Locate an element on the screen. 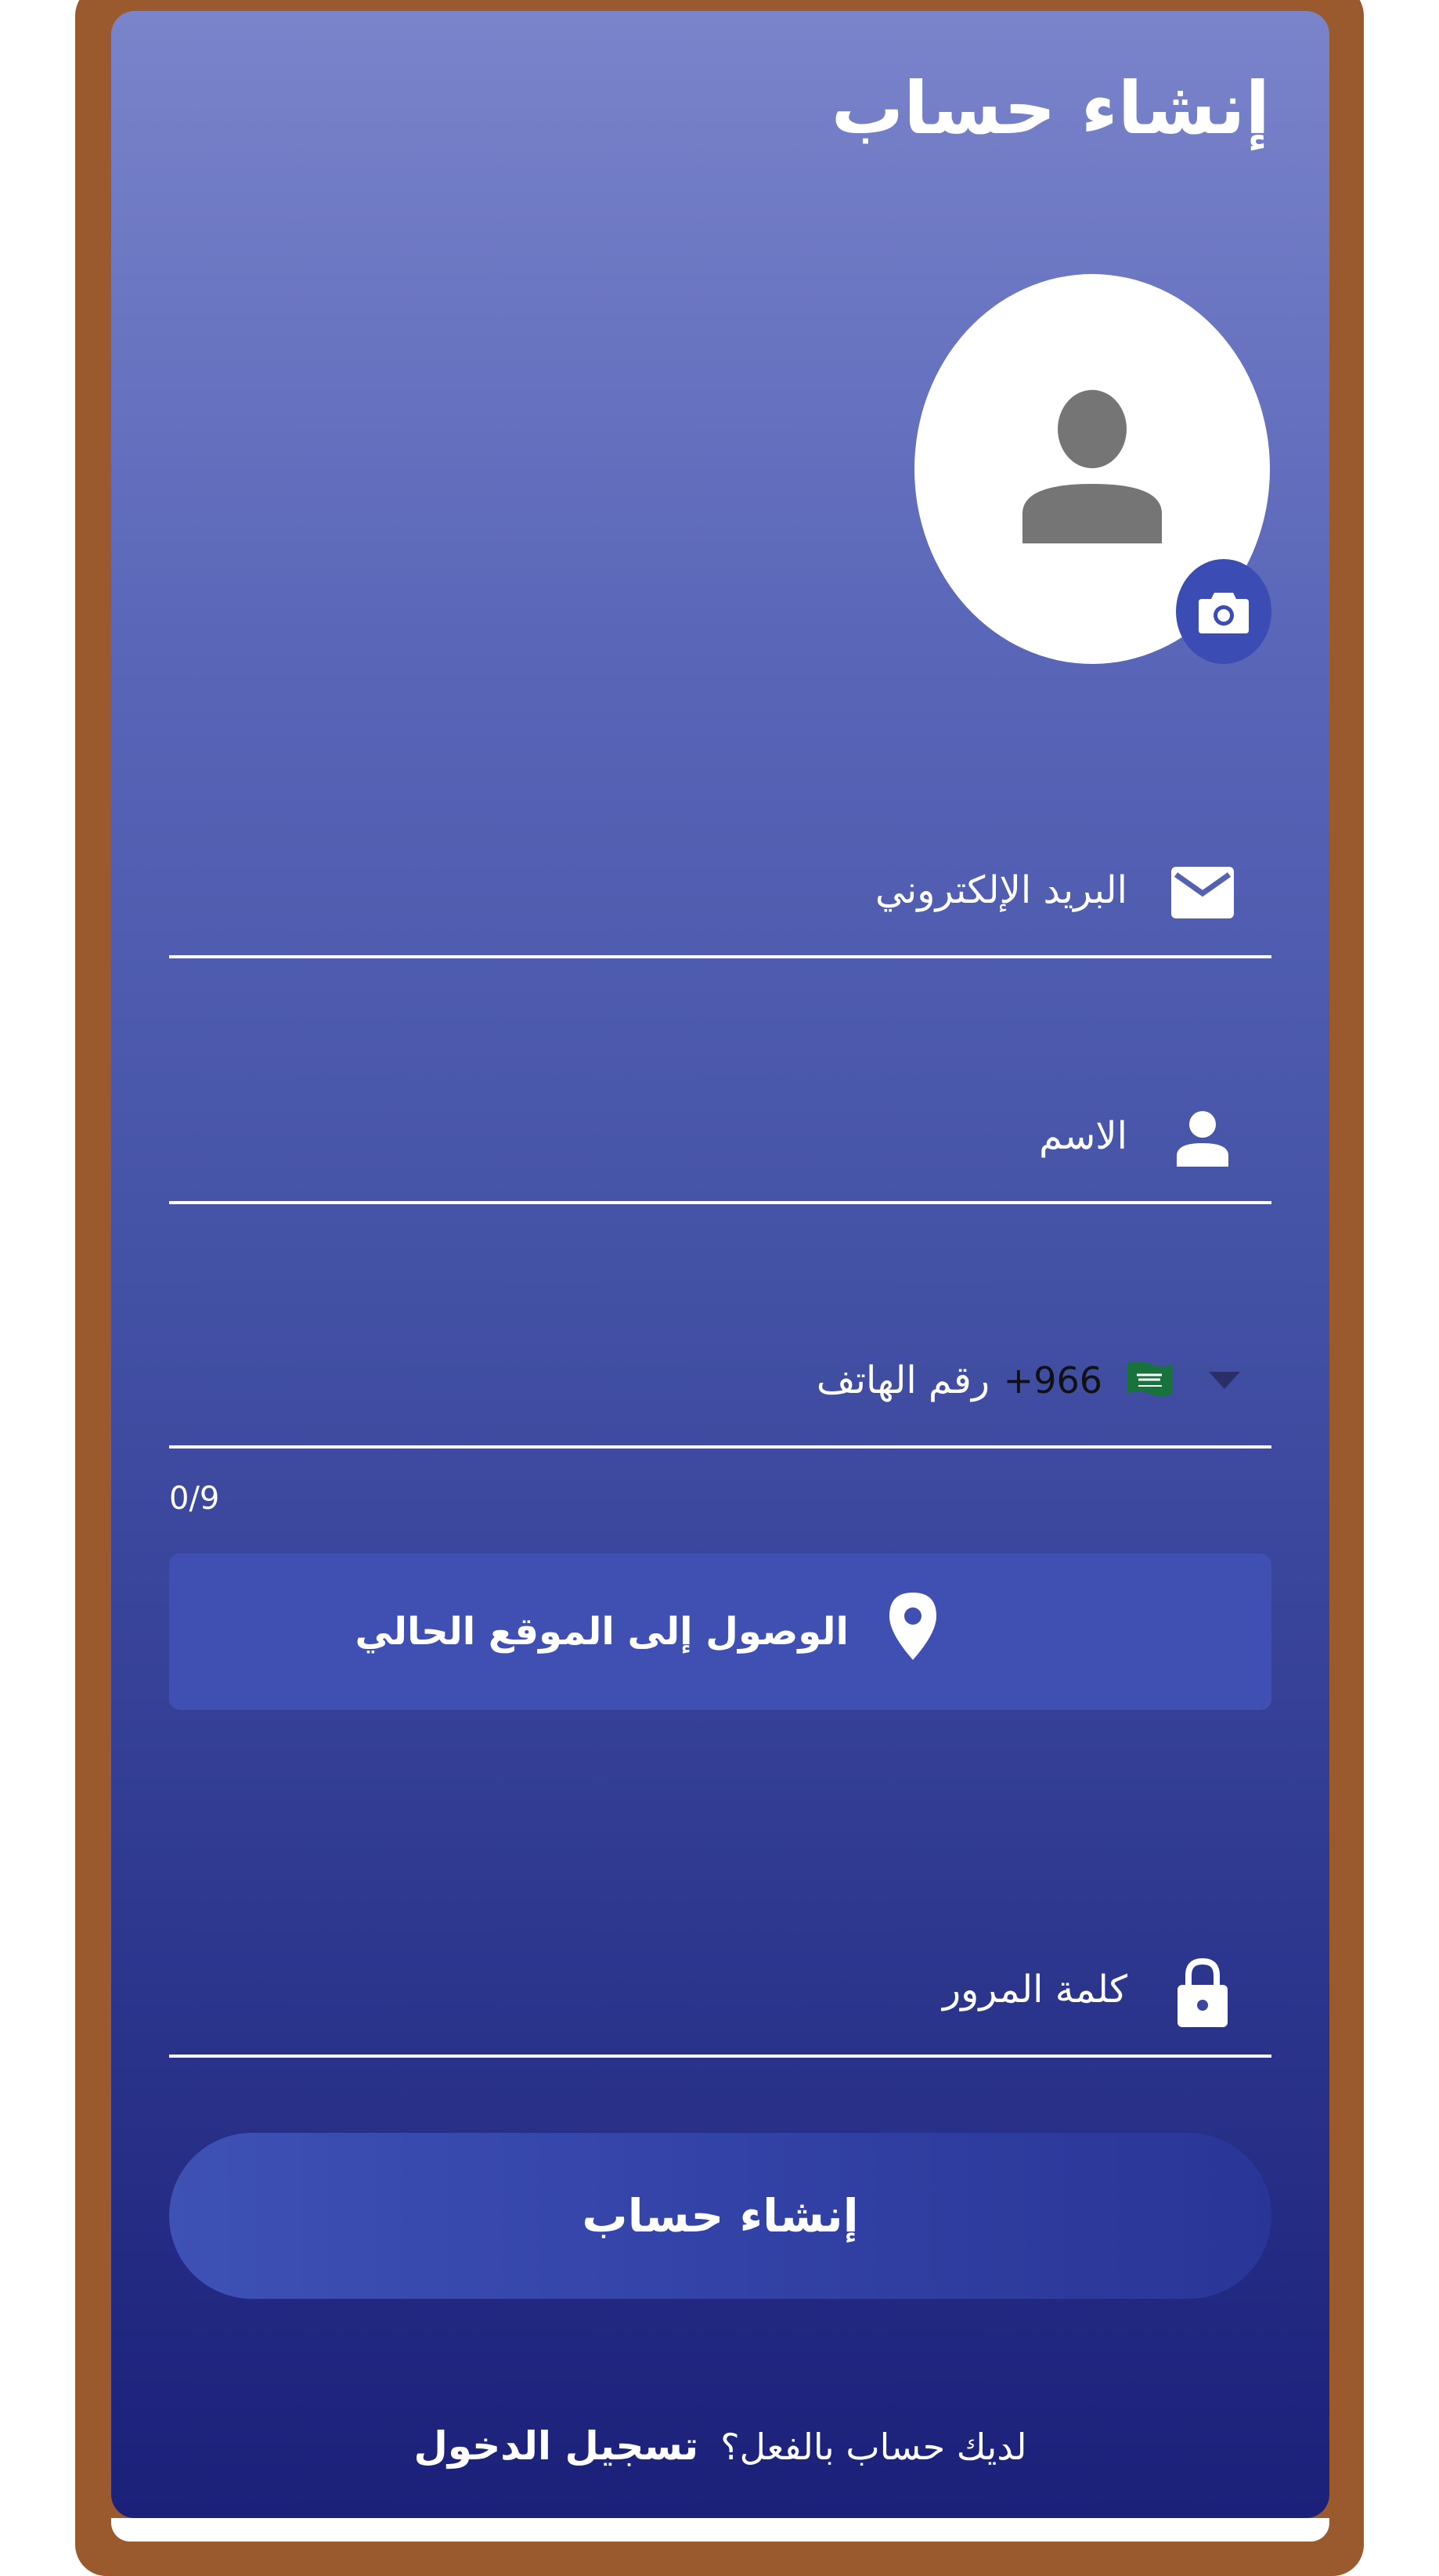  create-account-label: إنشاء حساب is located at coordinates (720, 2215).